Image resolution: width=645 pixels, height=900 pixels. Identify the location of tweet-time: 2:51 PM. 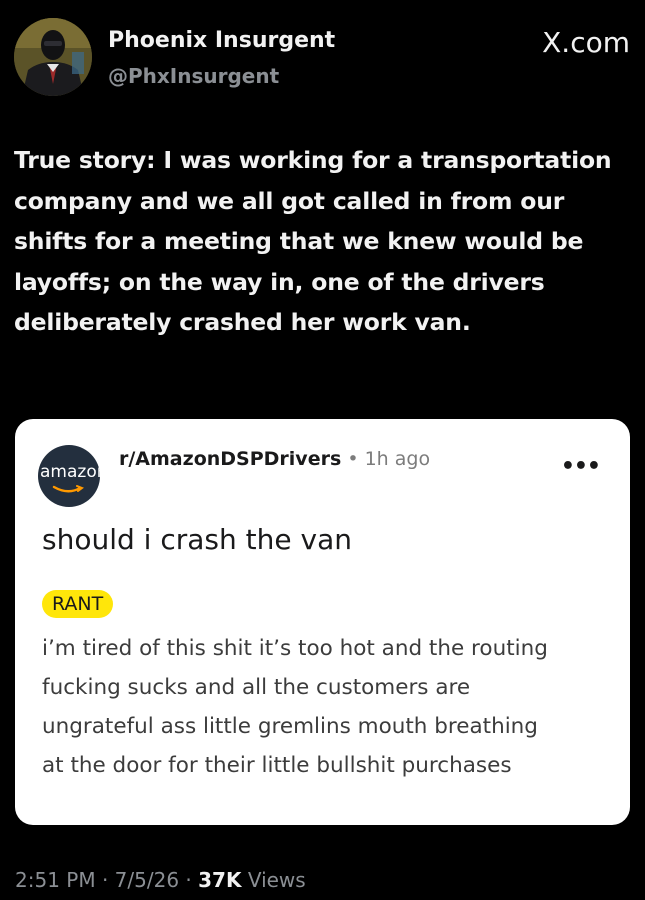
(55, 880).